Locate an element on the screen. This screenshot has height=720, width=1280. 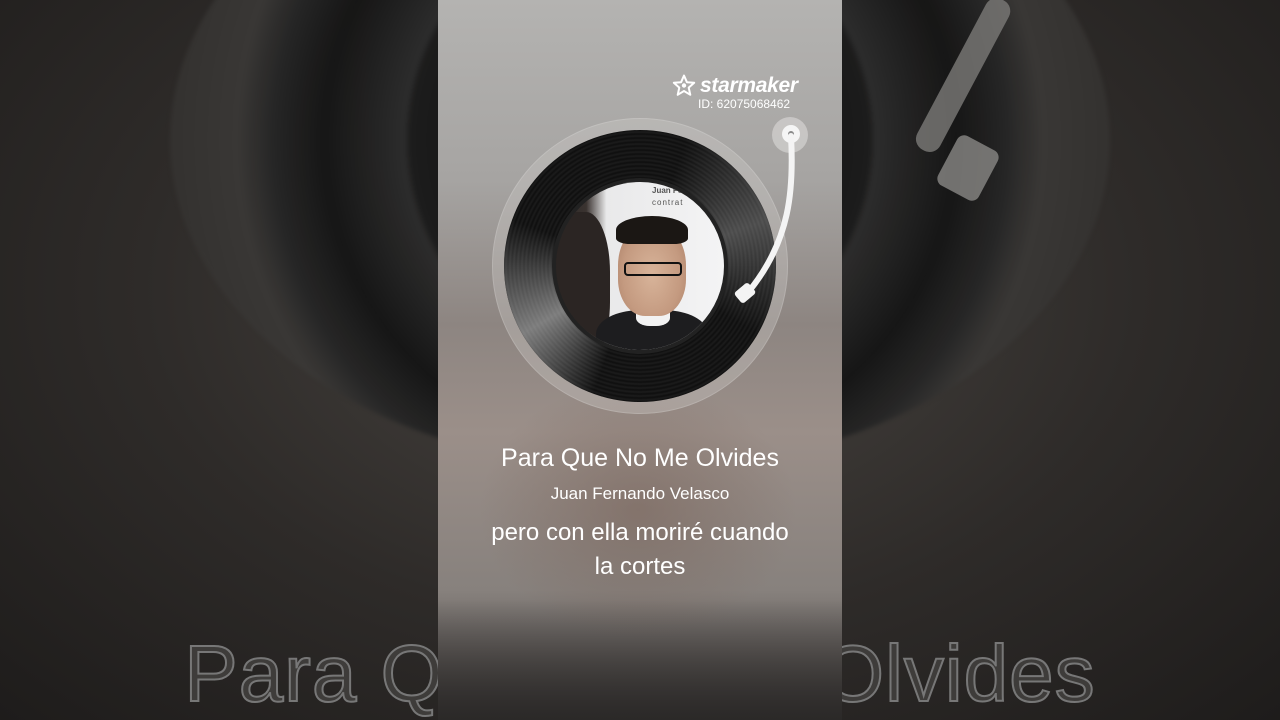
brand-name: starmaker is located at coordinates (749, 85).